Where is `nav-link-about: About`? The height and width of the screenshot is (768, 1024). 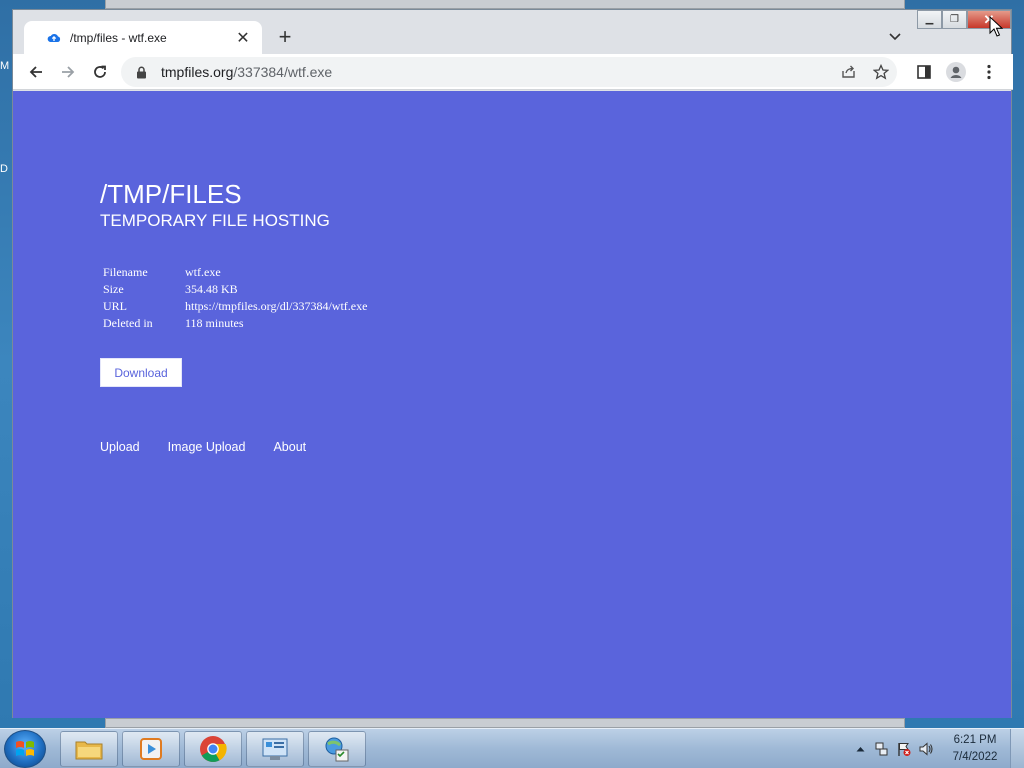
nav-link-about: About is located at coordinates (289, 447).